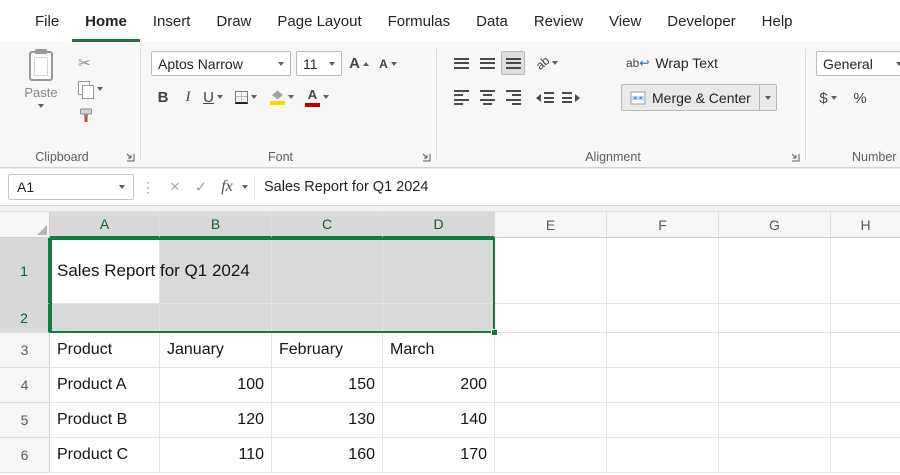  What do you see at coordinates (319, 21) in the screenshot?
I see `tab-page-layout: Page Layout` at bounding box center [319, 21].